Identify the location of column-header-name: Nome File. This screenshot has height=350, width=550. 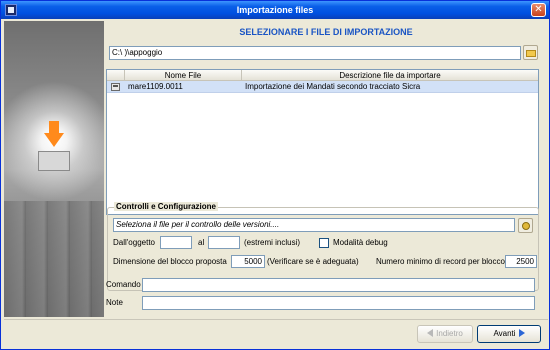
(183, 75).